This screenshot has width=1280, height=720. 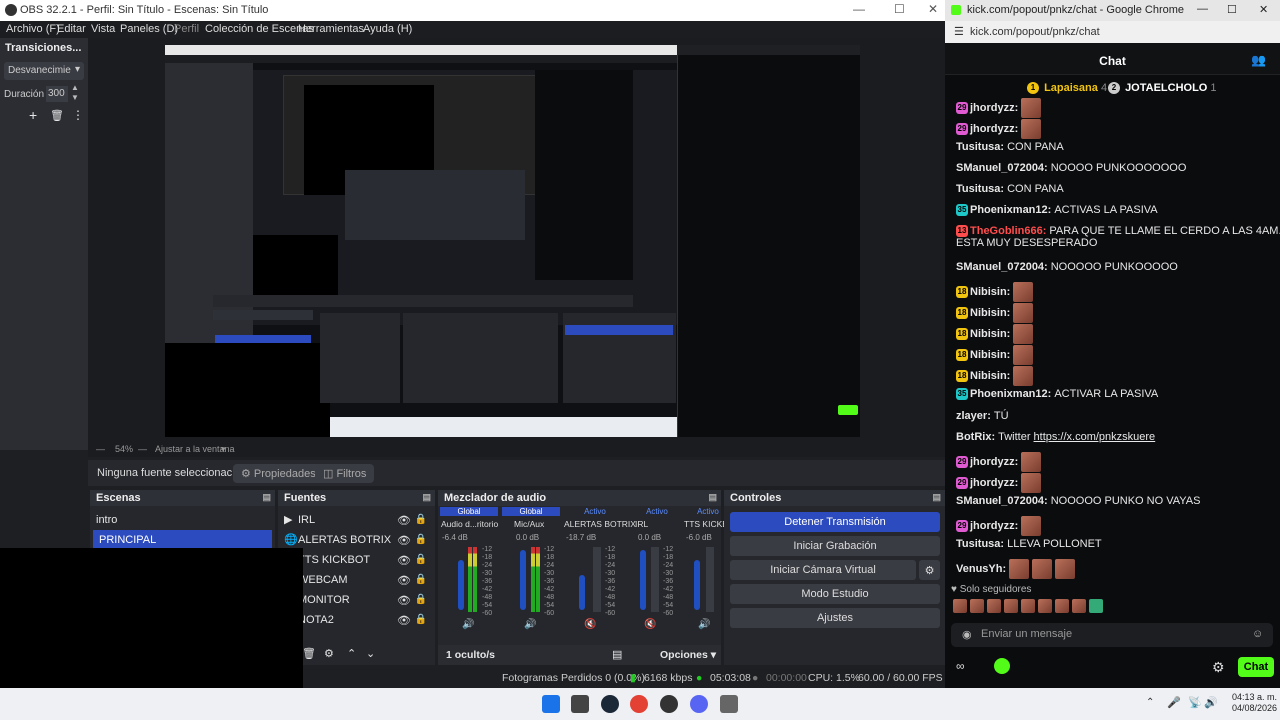 I want to click on move-up-icon: ⌃, so click(x=351, y=653).